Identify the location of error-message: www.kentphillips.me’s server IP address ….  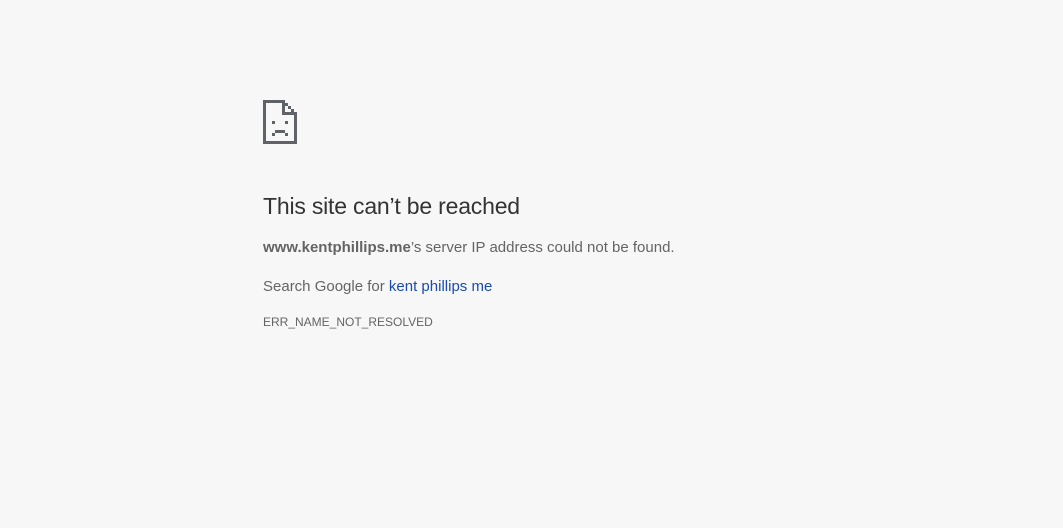
(543, 248).